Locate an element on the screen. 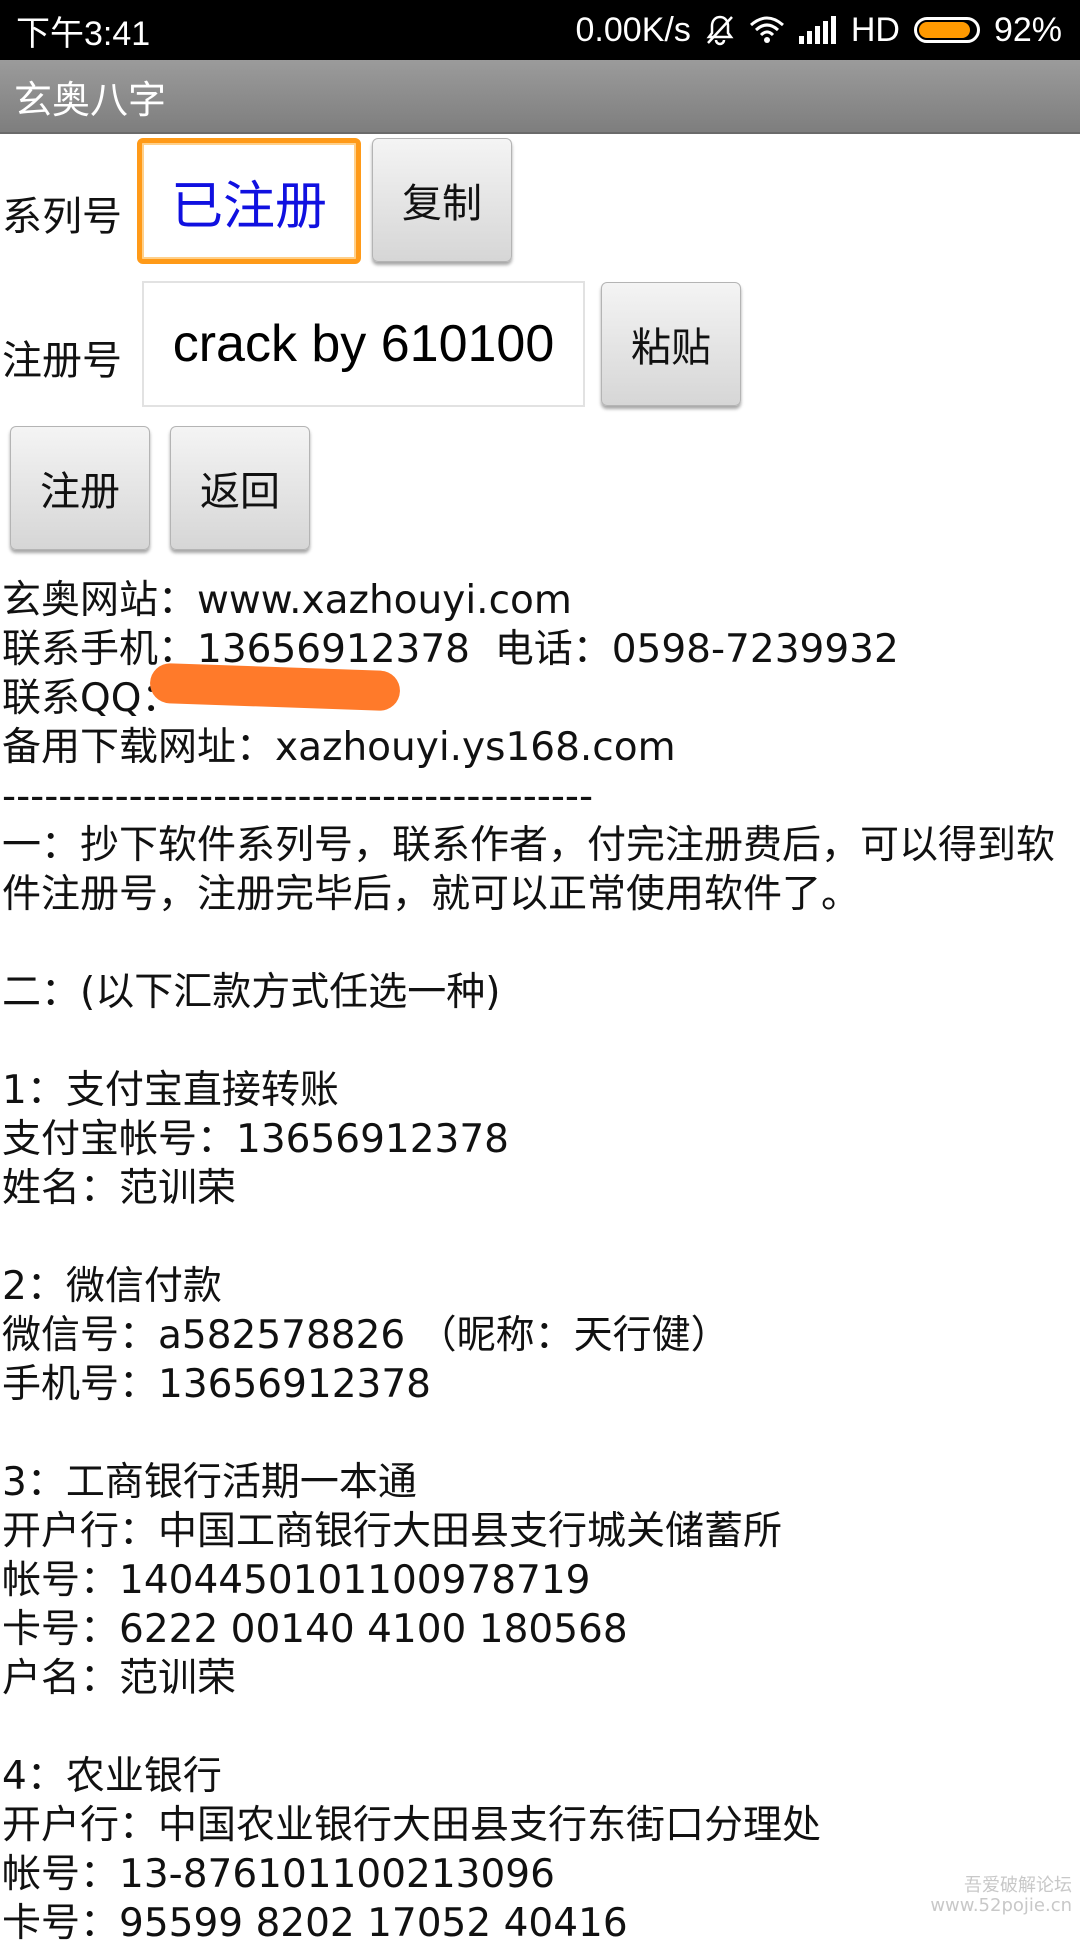 This screenshot has width=1080, height=1948. watermark: 吾爱破解论坛 www.52pojie.cn is located at coordinates (1001, 1896).